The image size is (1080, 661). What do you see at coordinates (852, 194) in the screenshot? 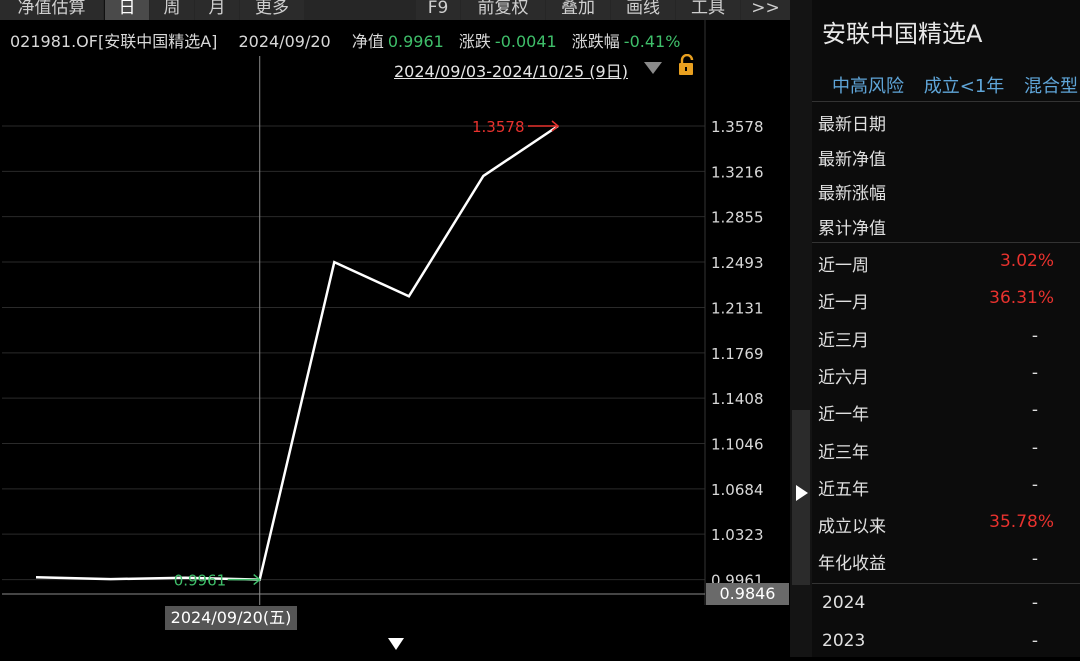
I see `stat-label: 最新涨幅` at bounding box center [852, 194].